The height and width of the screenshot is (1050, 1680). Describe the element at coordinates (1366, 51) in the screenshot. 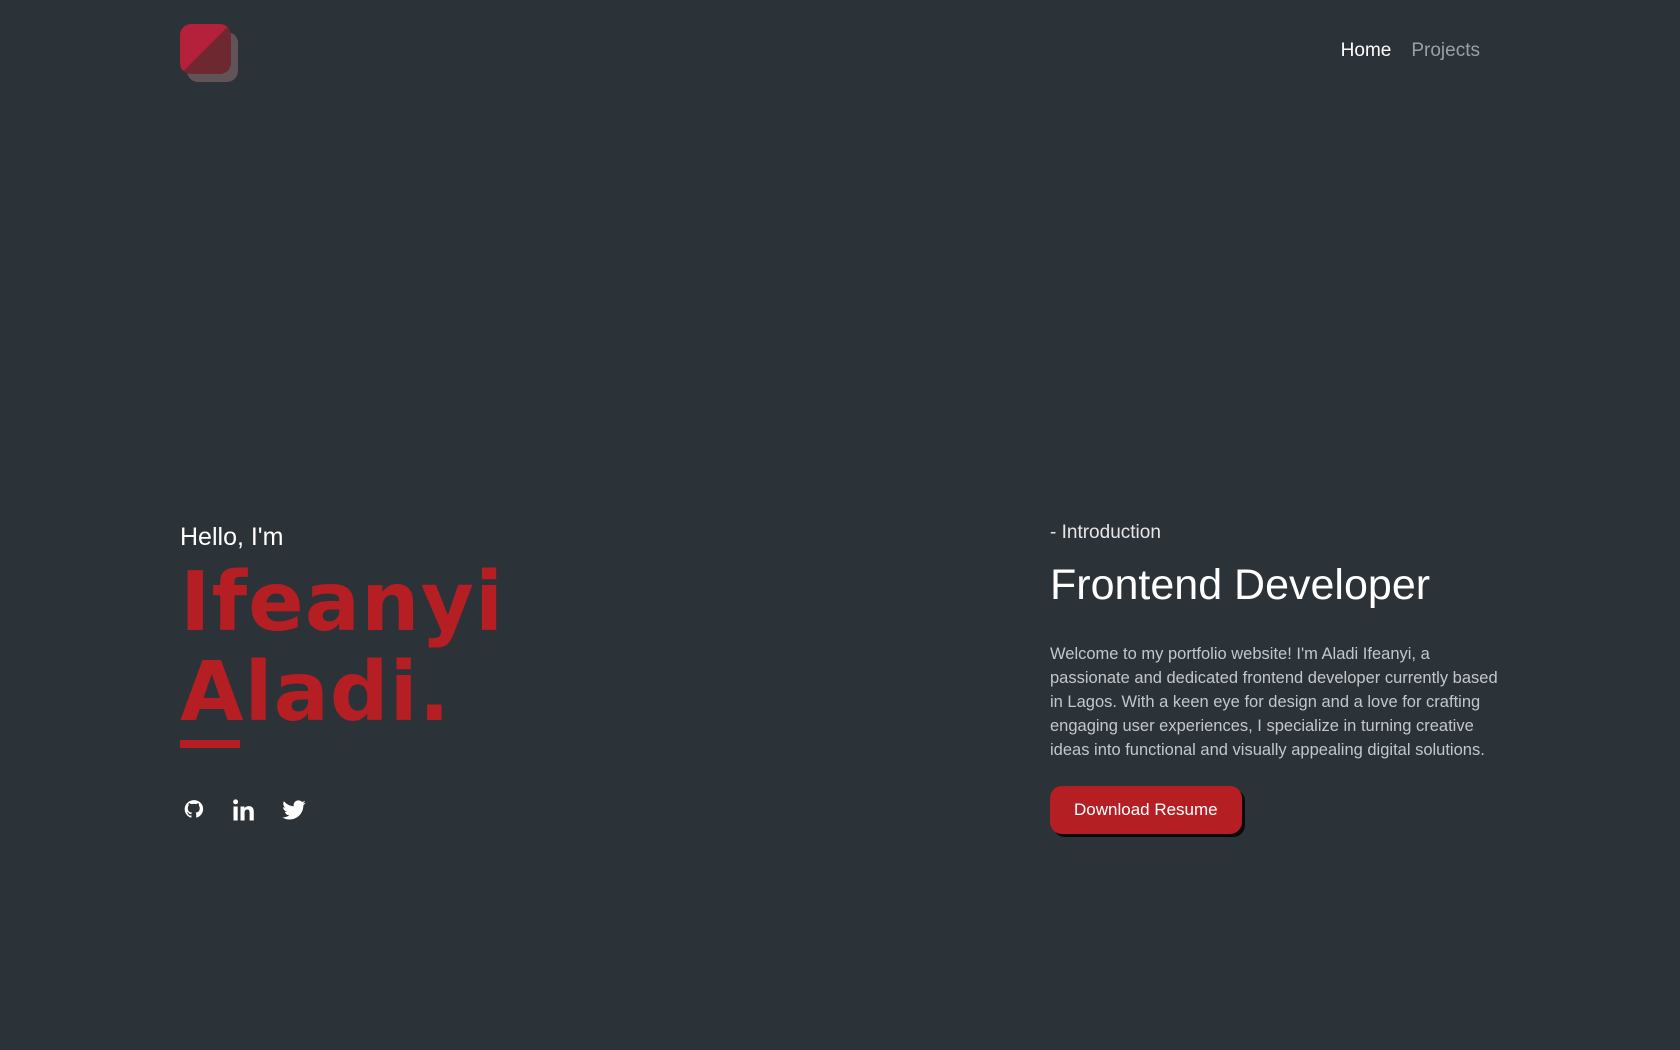

I see `nav-home-link: Home` at that location.